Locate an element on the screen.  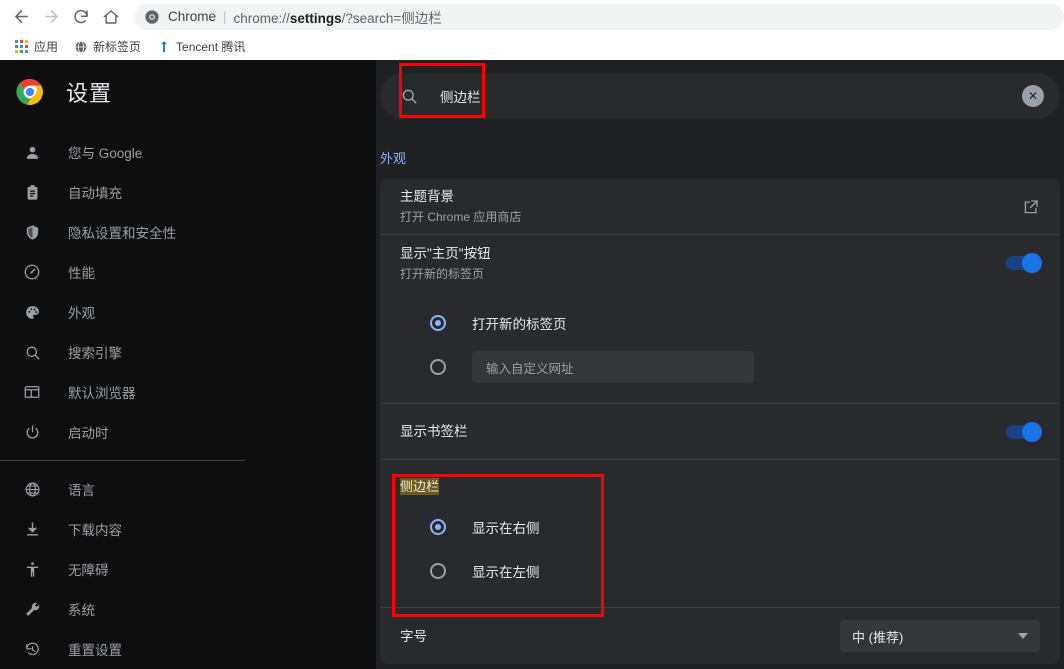
home-button-toggle is located at coordinates (1024, 263).